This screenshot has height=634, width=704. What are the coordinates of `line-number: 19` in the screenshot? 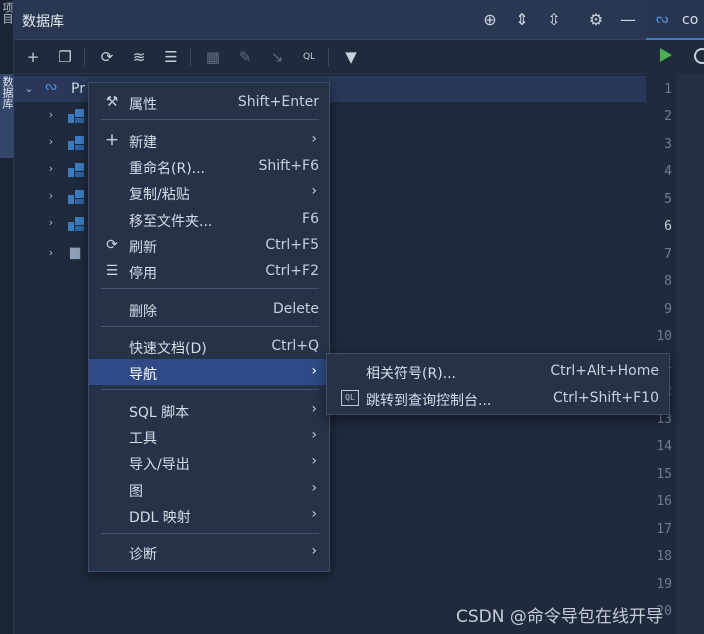 It's located at (664, 584).